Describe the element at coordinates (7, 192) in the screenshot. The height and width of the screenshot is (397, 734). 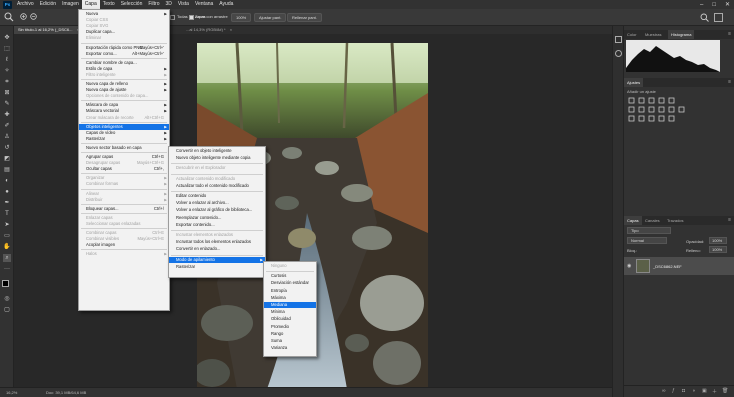
I see `dodge-tool-icon: ●` at that location.